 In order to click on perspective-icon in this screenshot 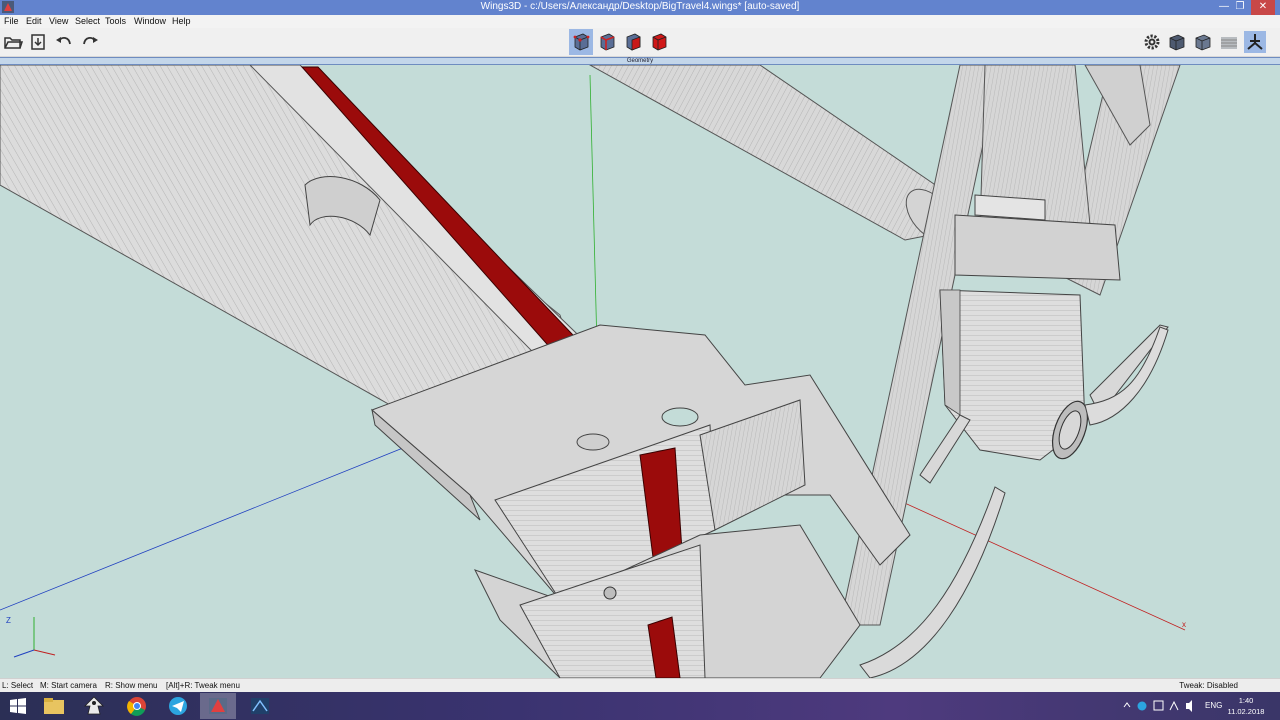, I will do `click(1255, 42)`.